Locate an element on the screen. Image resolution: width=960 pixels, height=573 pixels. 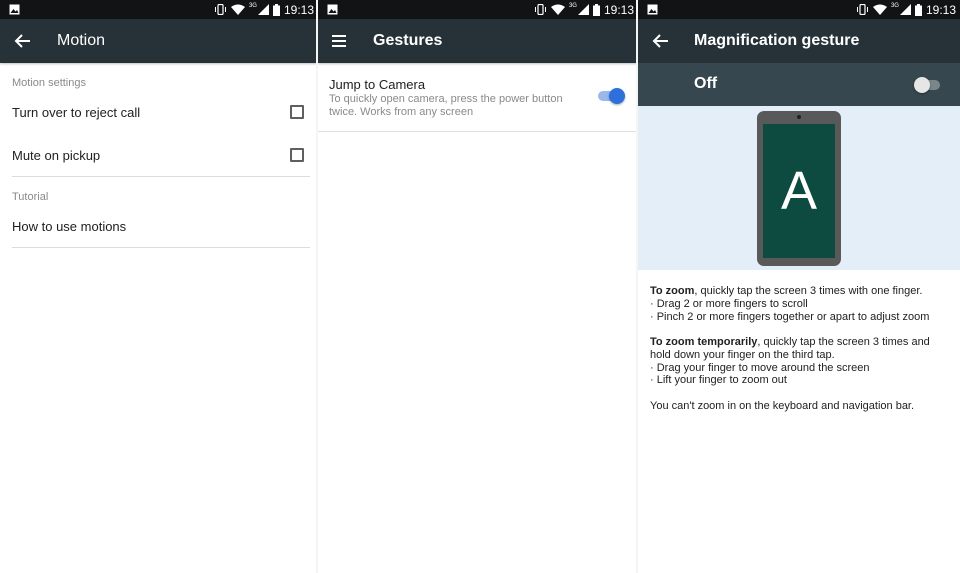
phone-screen: A is located at coordinates (799, 191).